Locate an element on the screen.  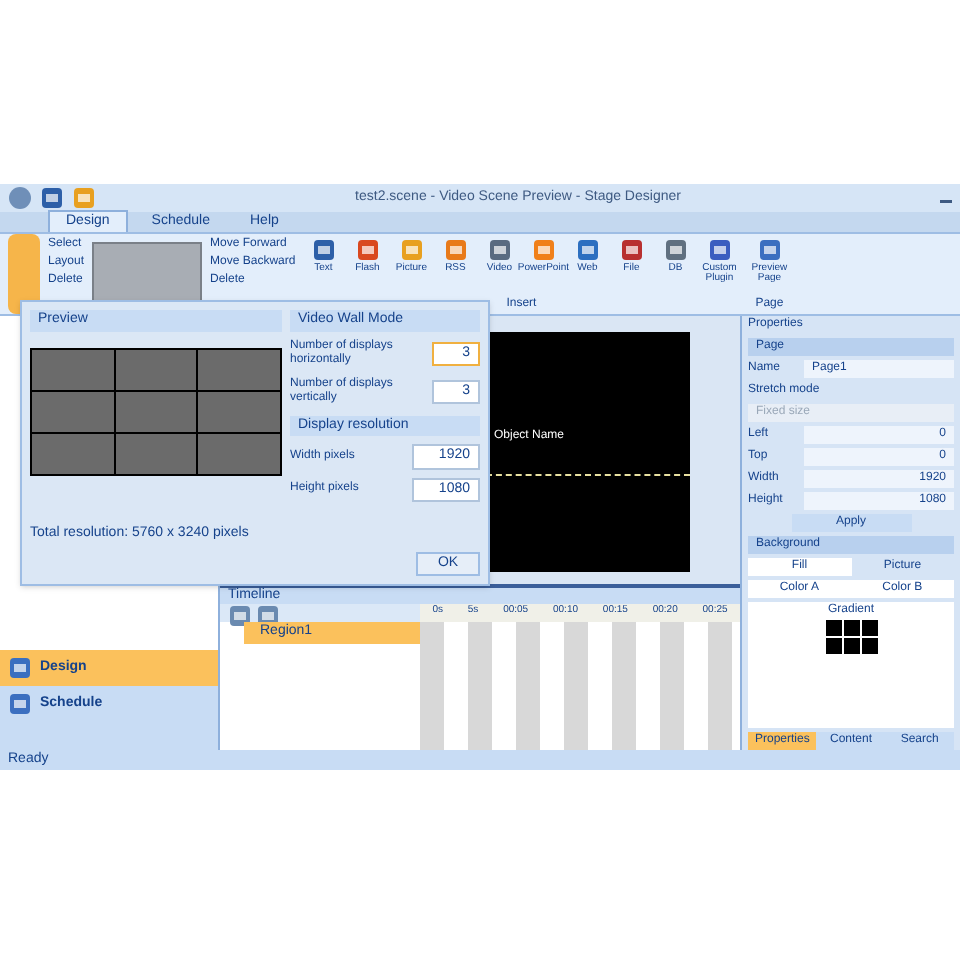
page-icon is located at coordinates (769, 250).